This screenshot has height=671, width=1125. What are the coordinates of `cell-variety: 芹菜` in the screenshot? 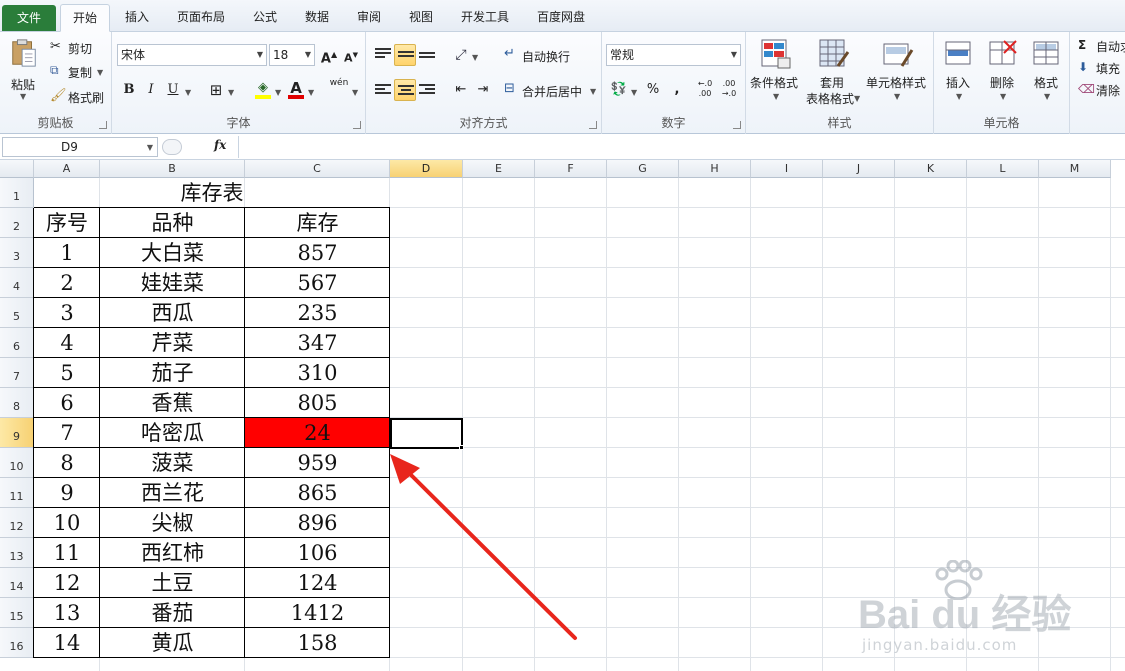 It's located at (172, 343).